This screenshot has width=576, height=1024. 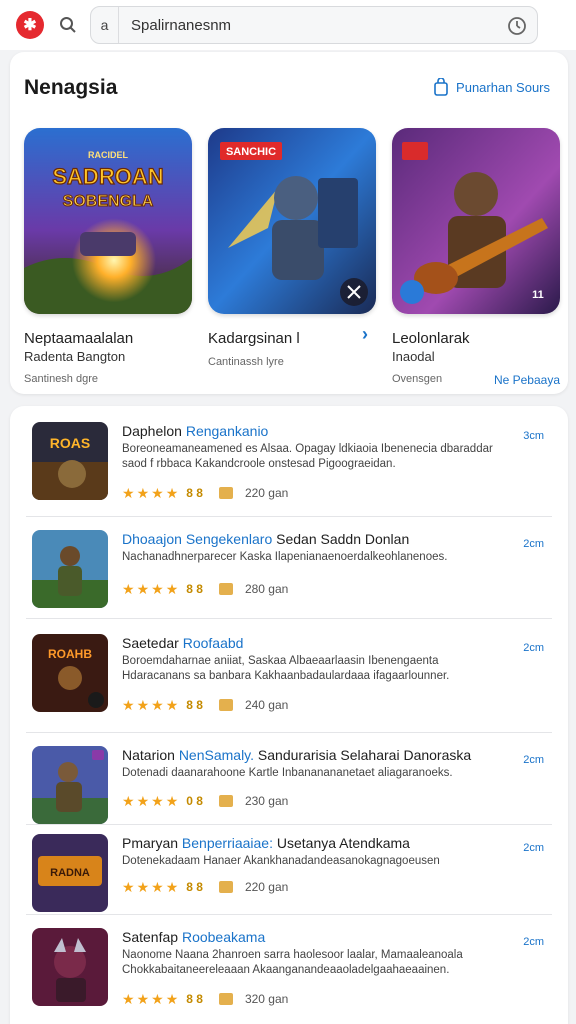 I want to click on svg-text: 11, so click(x=538, y=295).